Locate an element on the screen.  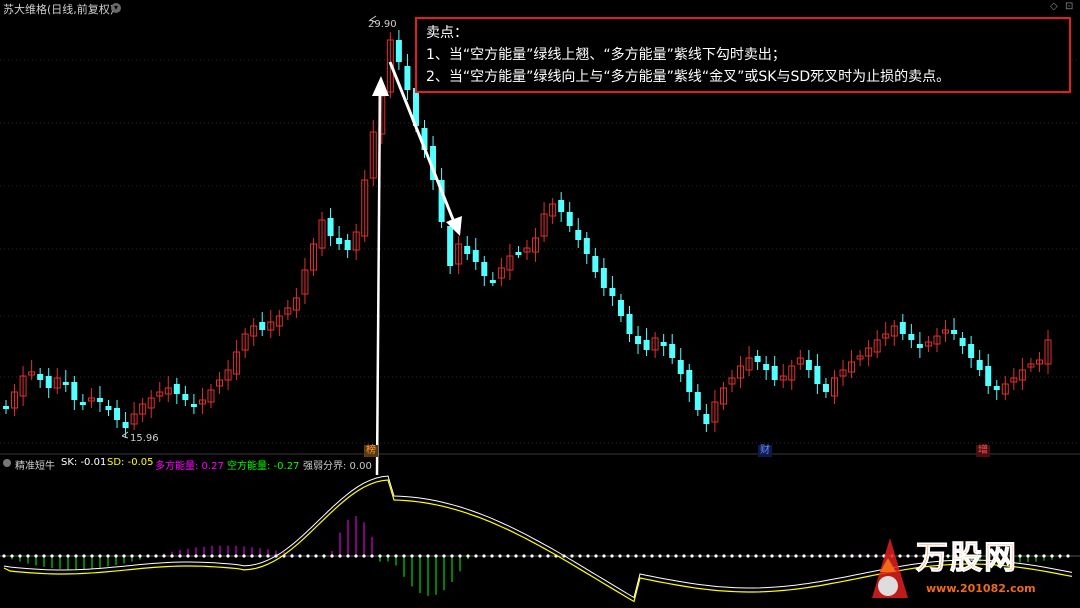
price-high-label: 29.90 is located at coordinates (382, 24).